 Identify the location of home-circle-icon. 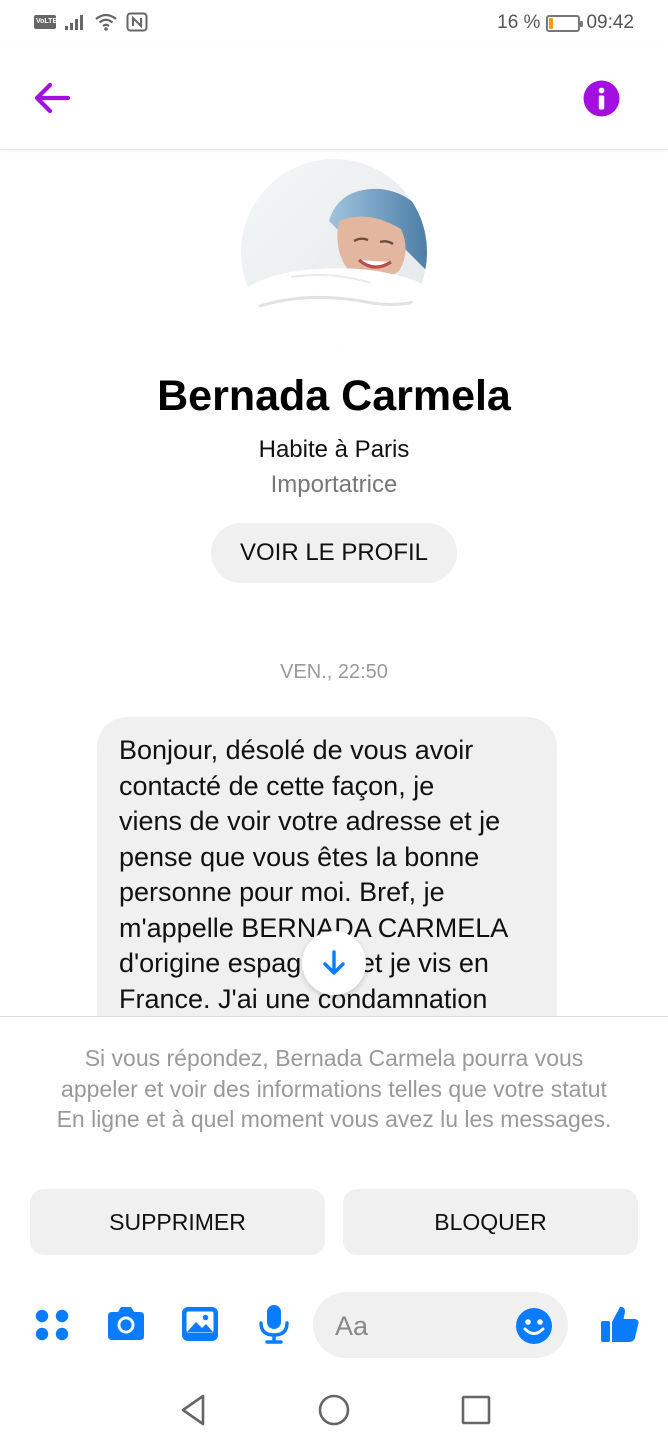
(334, 1410).